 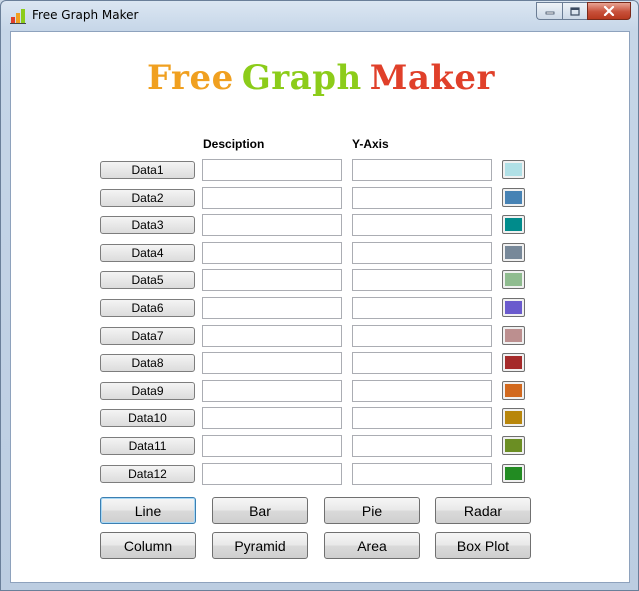 What do you see at coordinates (148, 510) in the screenshot?
I see `line-chart-button: Line` at bounding box center [148, 510].